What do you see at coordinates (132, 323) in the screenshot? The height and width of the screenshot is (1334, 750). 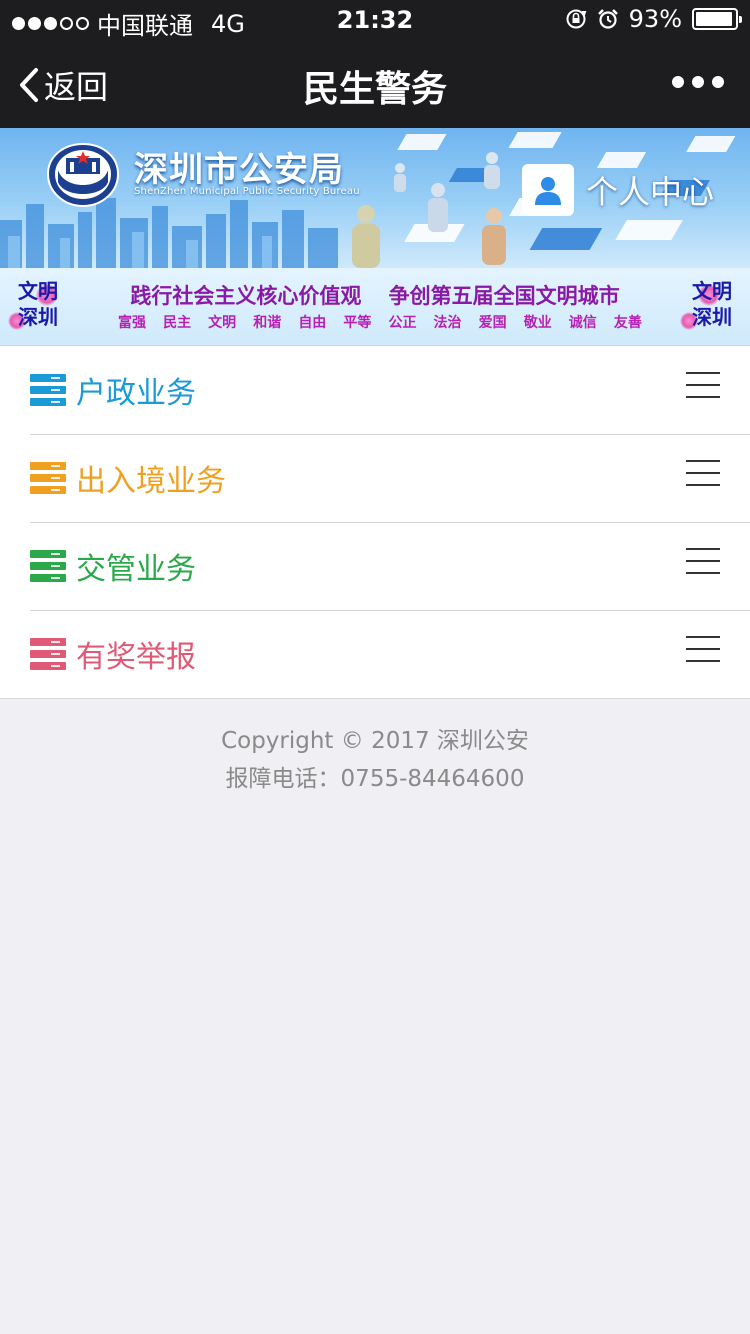 I see `core-value: 富强` at bounding box center [132, 323].